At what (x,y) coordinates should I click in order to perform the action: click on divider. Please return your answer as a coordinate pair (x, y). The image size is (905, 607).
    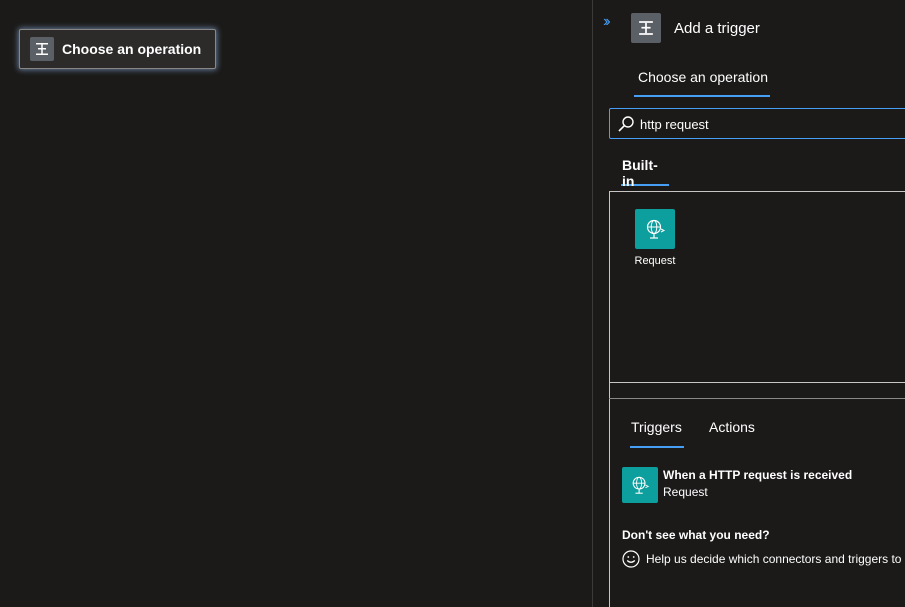
    Looking at the image, I should click on (757, 398).